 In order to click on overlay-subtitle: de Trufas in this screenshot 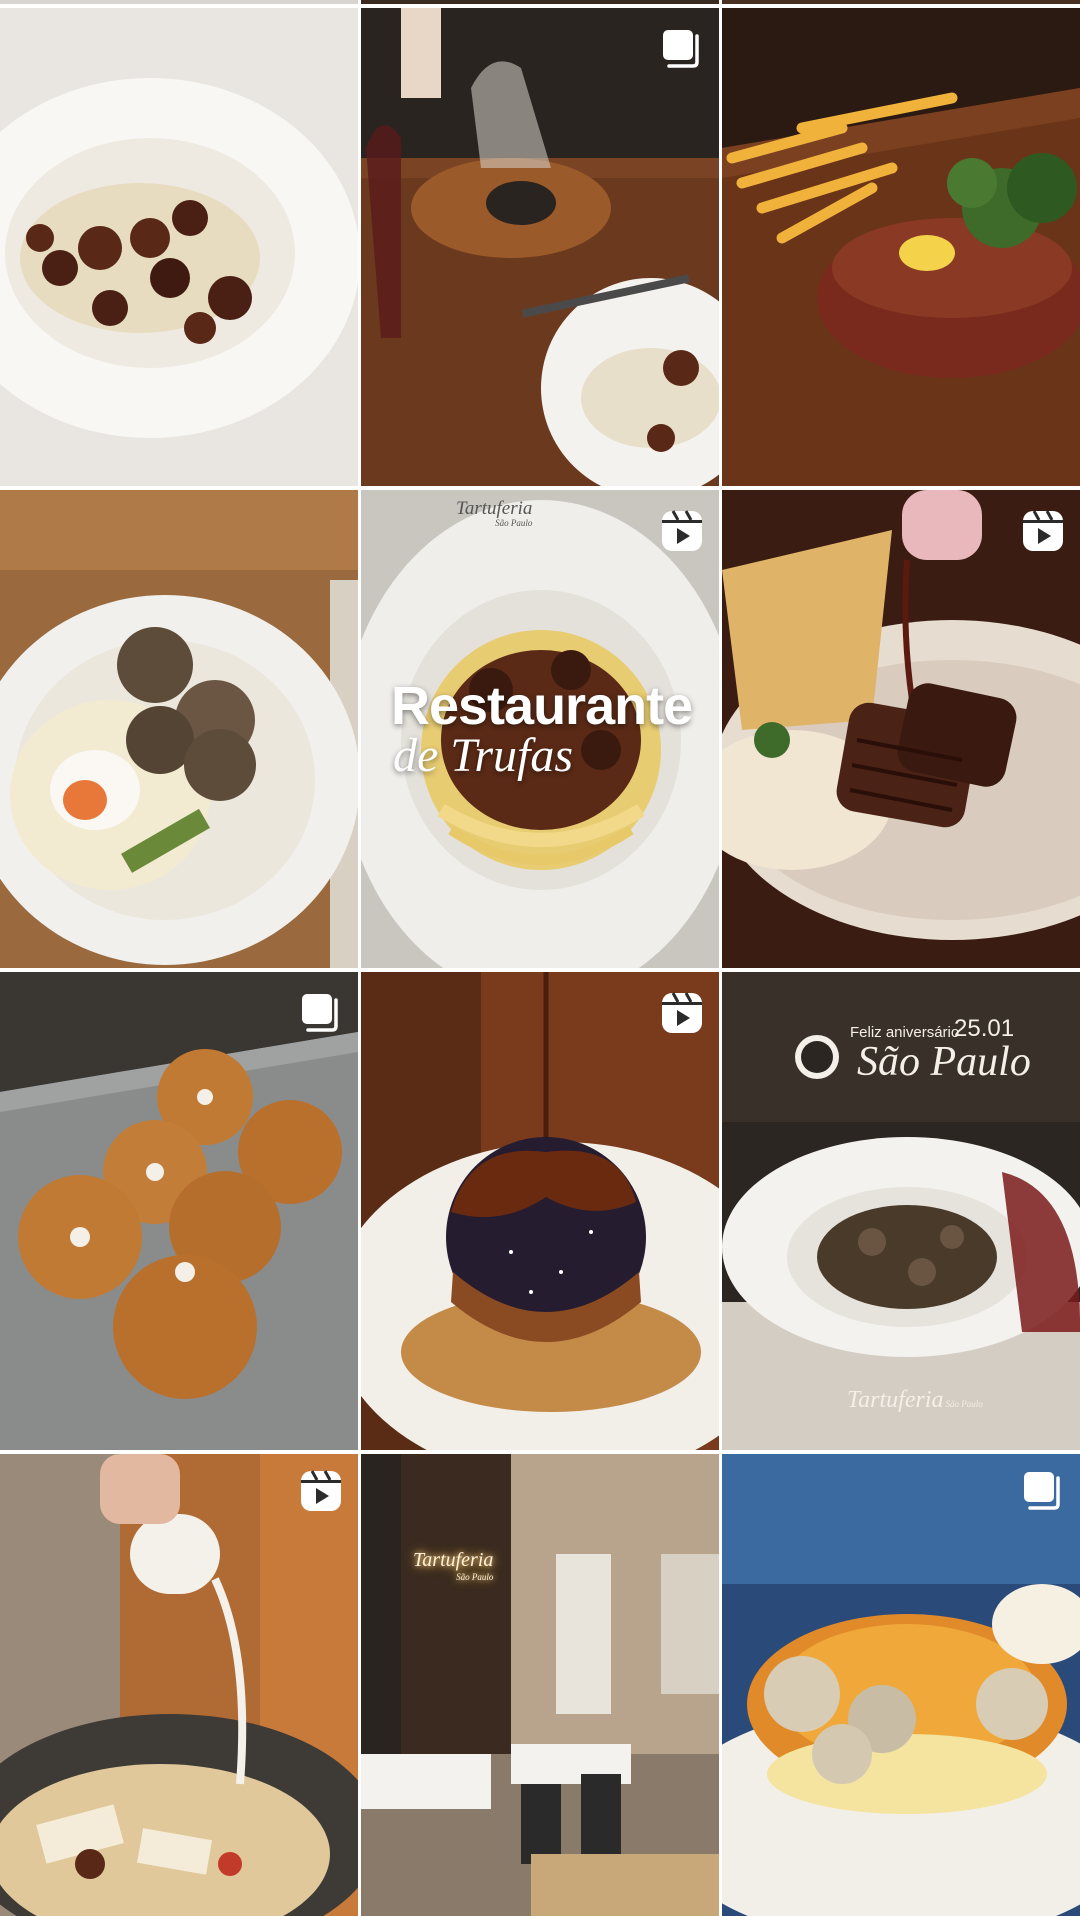, I will do `click(483, 755)`.